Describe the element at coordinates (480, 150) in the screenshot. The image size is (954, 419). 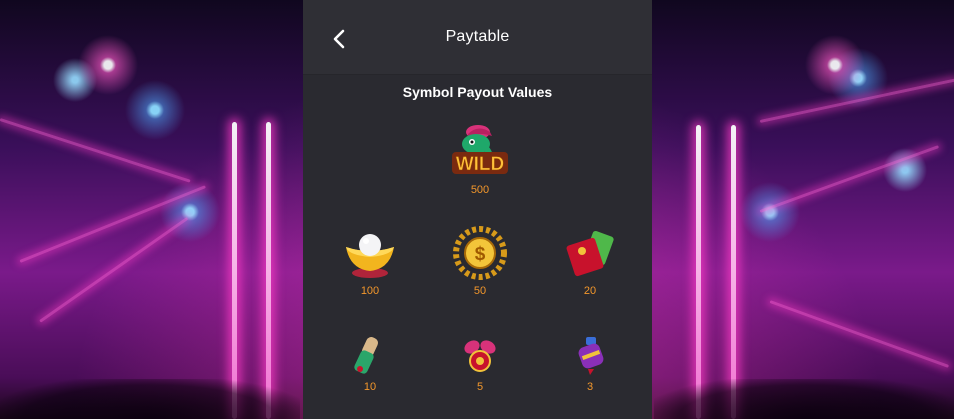
I see `wild-snake-icon: WILD` at that location.